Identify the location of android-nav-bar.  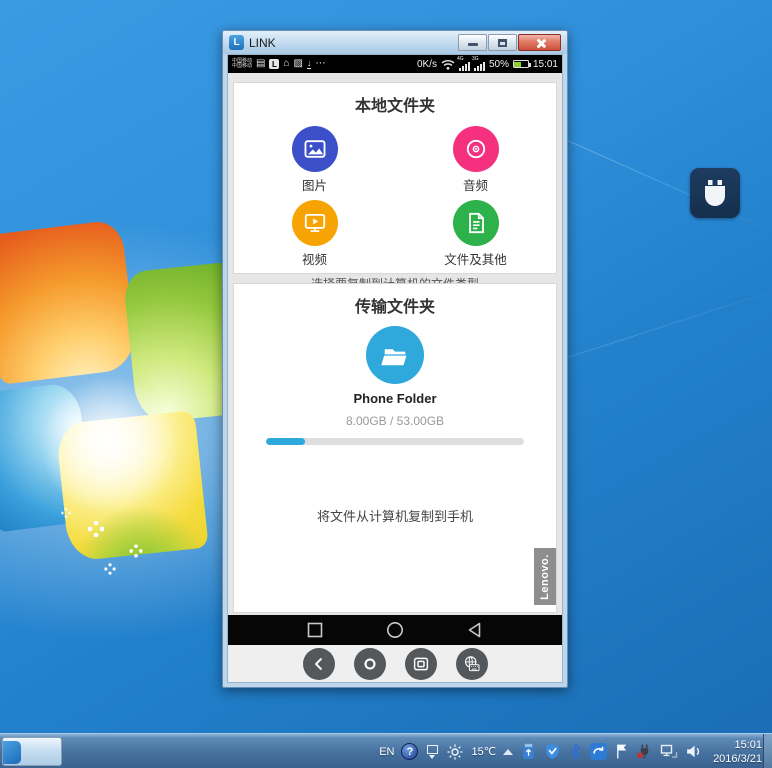
(395, 630).